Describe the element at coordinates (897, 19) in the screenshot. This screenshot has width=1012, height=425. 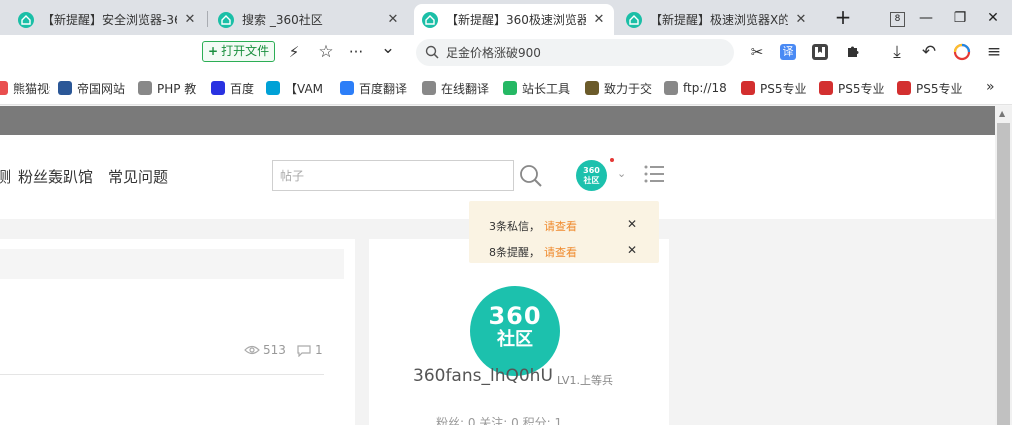
I see `tab-count-badge: 8` at that location.